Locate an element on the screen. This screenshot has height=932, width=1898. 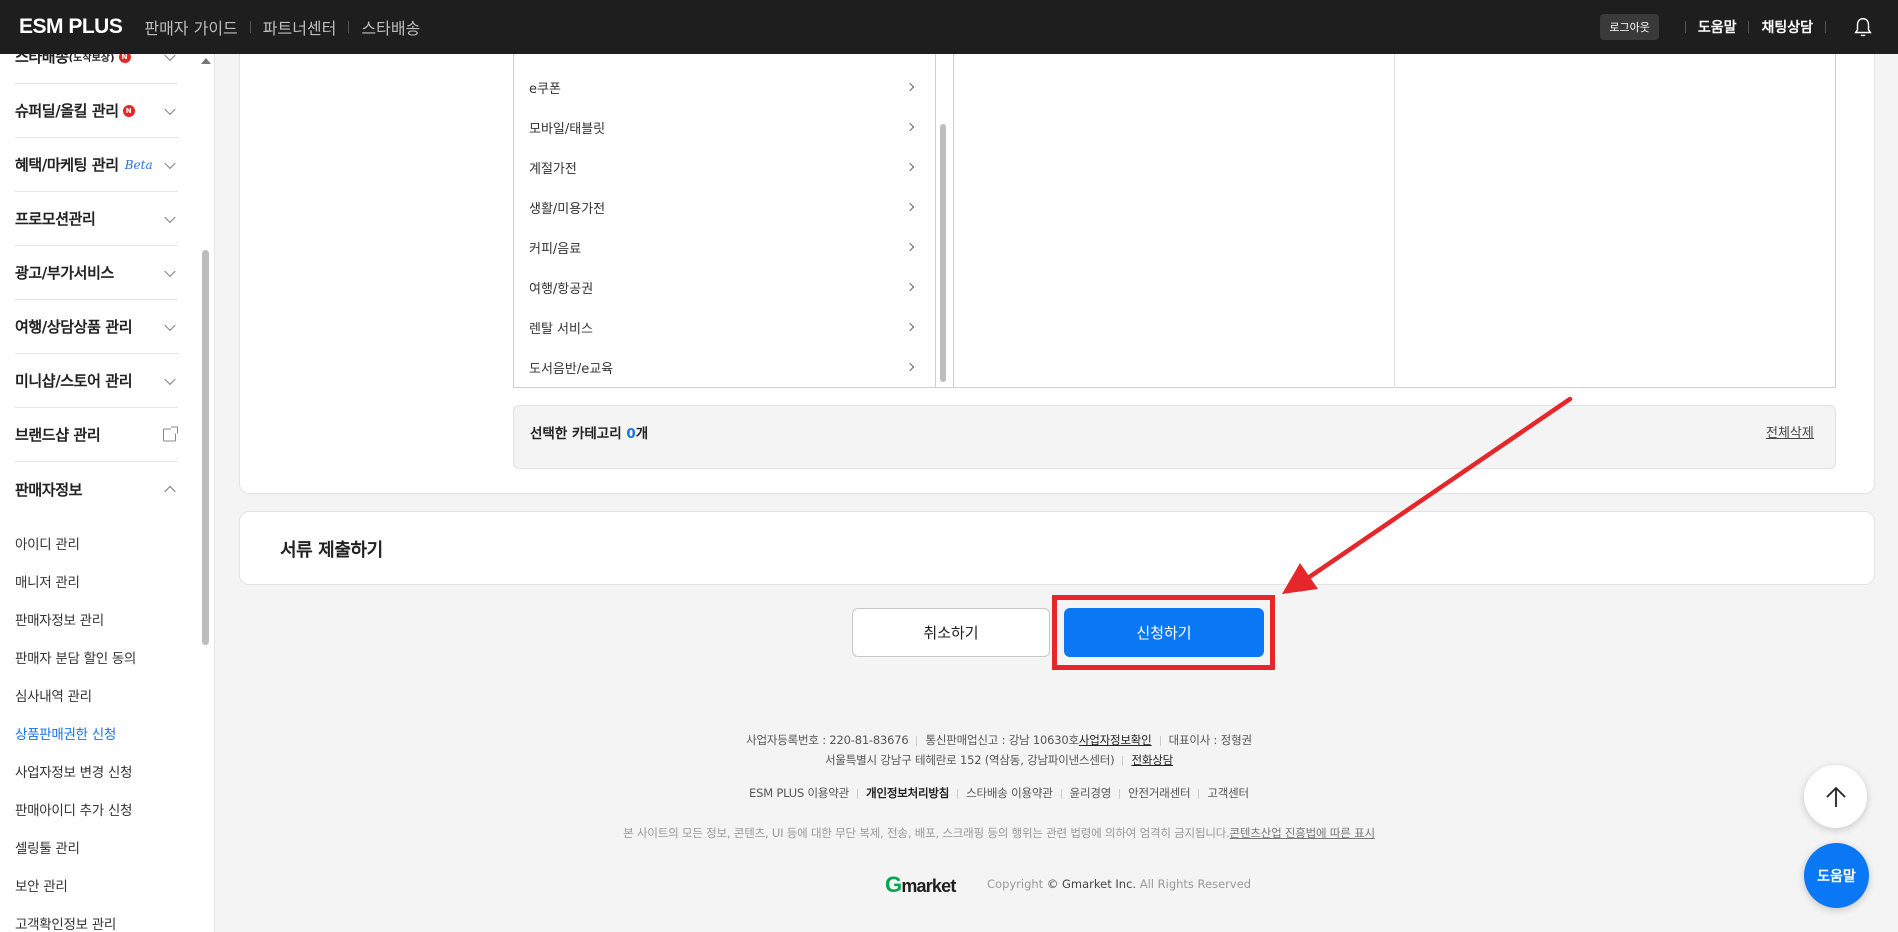
category-item-label: 모바일/태블릿 is located at coordinates (567, 129).